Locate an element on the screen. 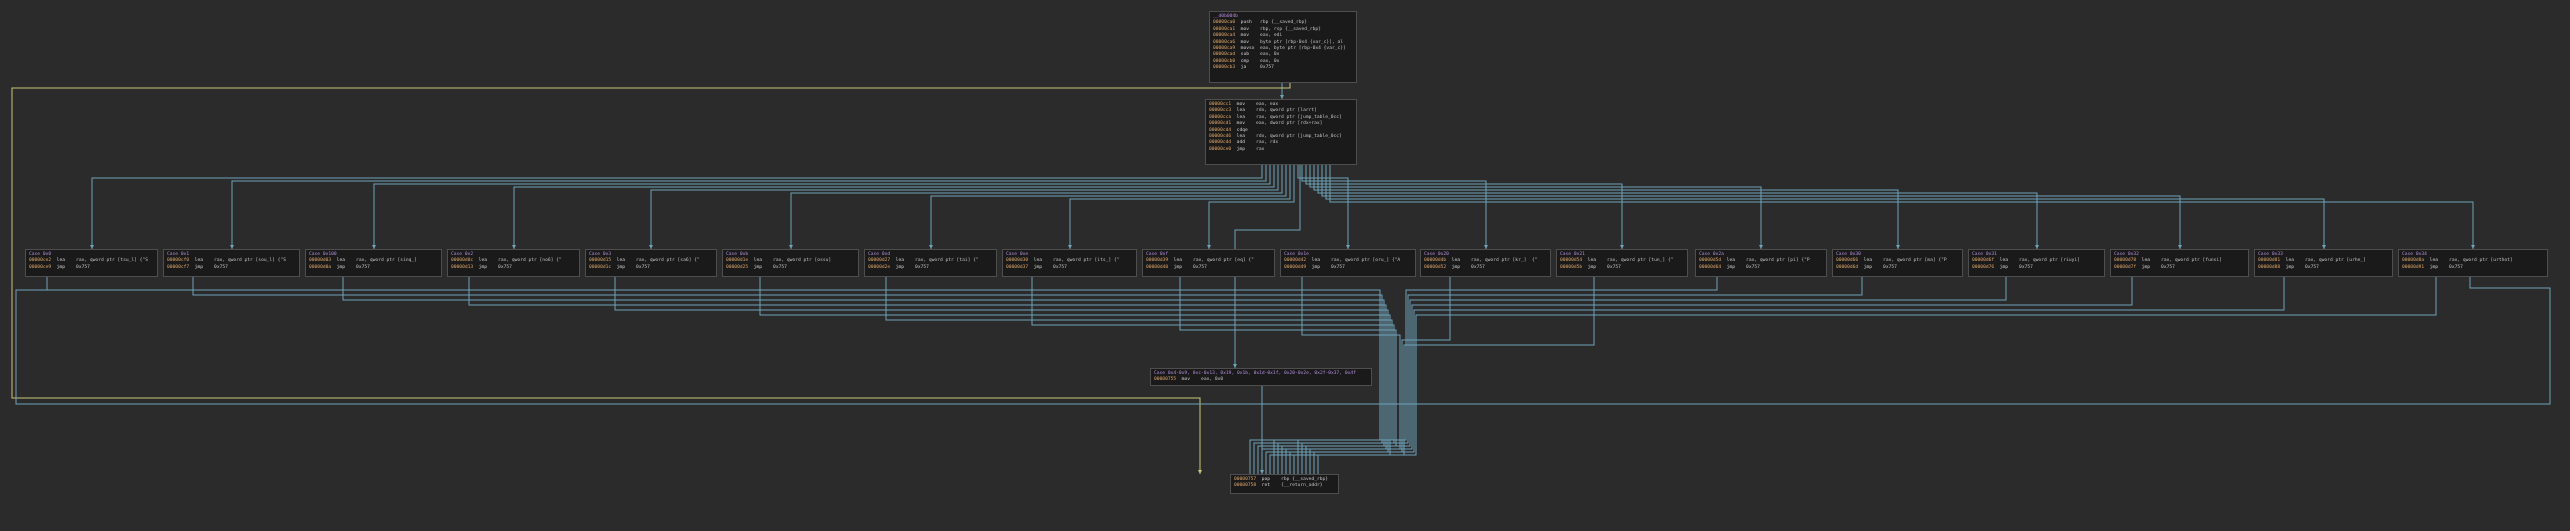 This screenshot has width=2570, height=531. instruction-address: 00000ce0 is located at coordinates (1220, 149).